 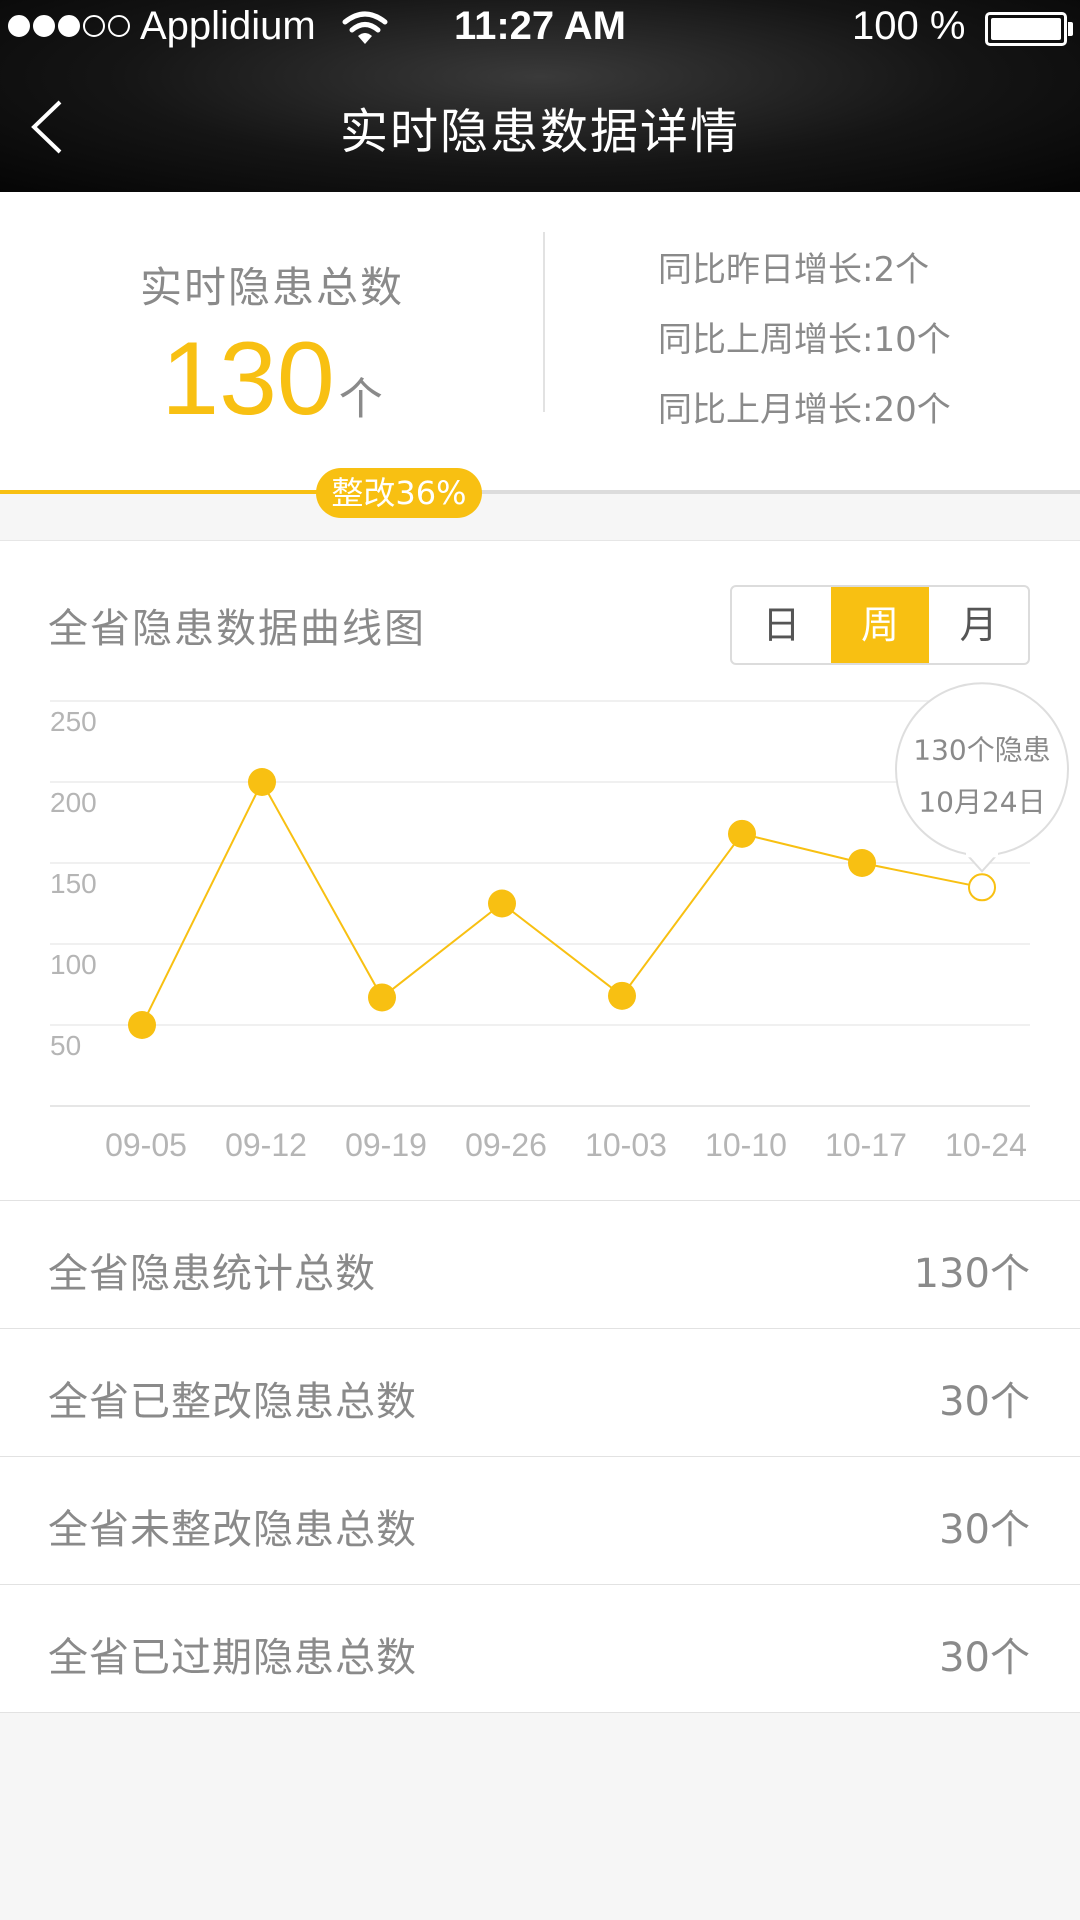 What do you see at coordinates (540, 29) in the screenshot?
I see `status-bar: Applidium 11:27 AM 100 %` at bounding box center [540, 29].